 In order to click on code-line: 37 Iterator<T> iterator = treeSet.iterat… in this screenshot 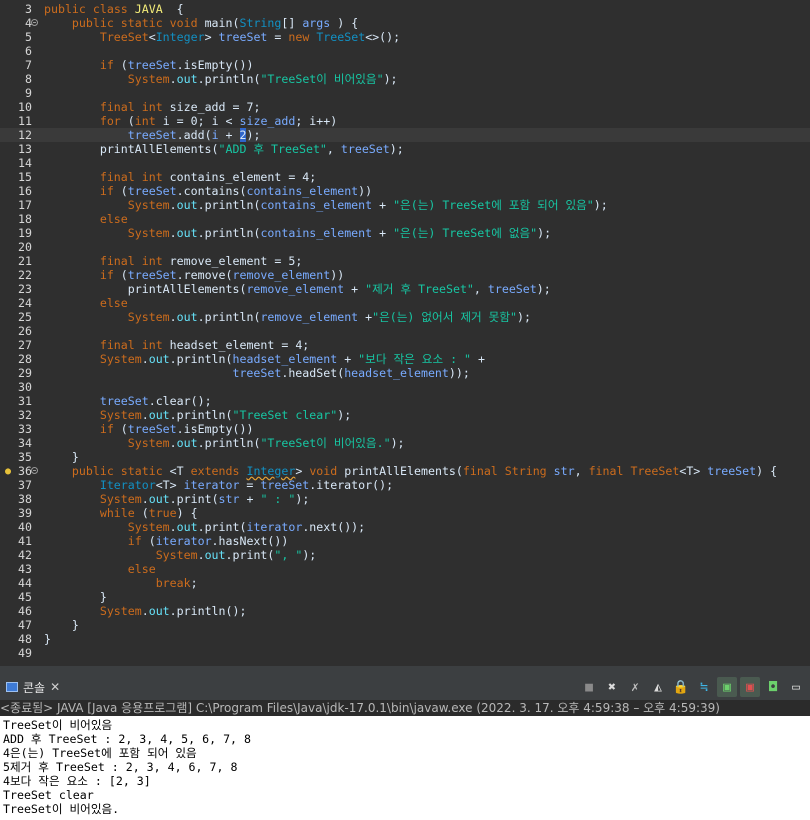, I will do `click(405, 485)`.